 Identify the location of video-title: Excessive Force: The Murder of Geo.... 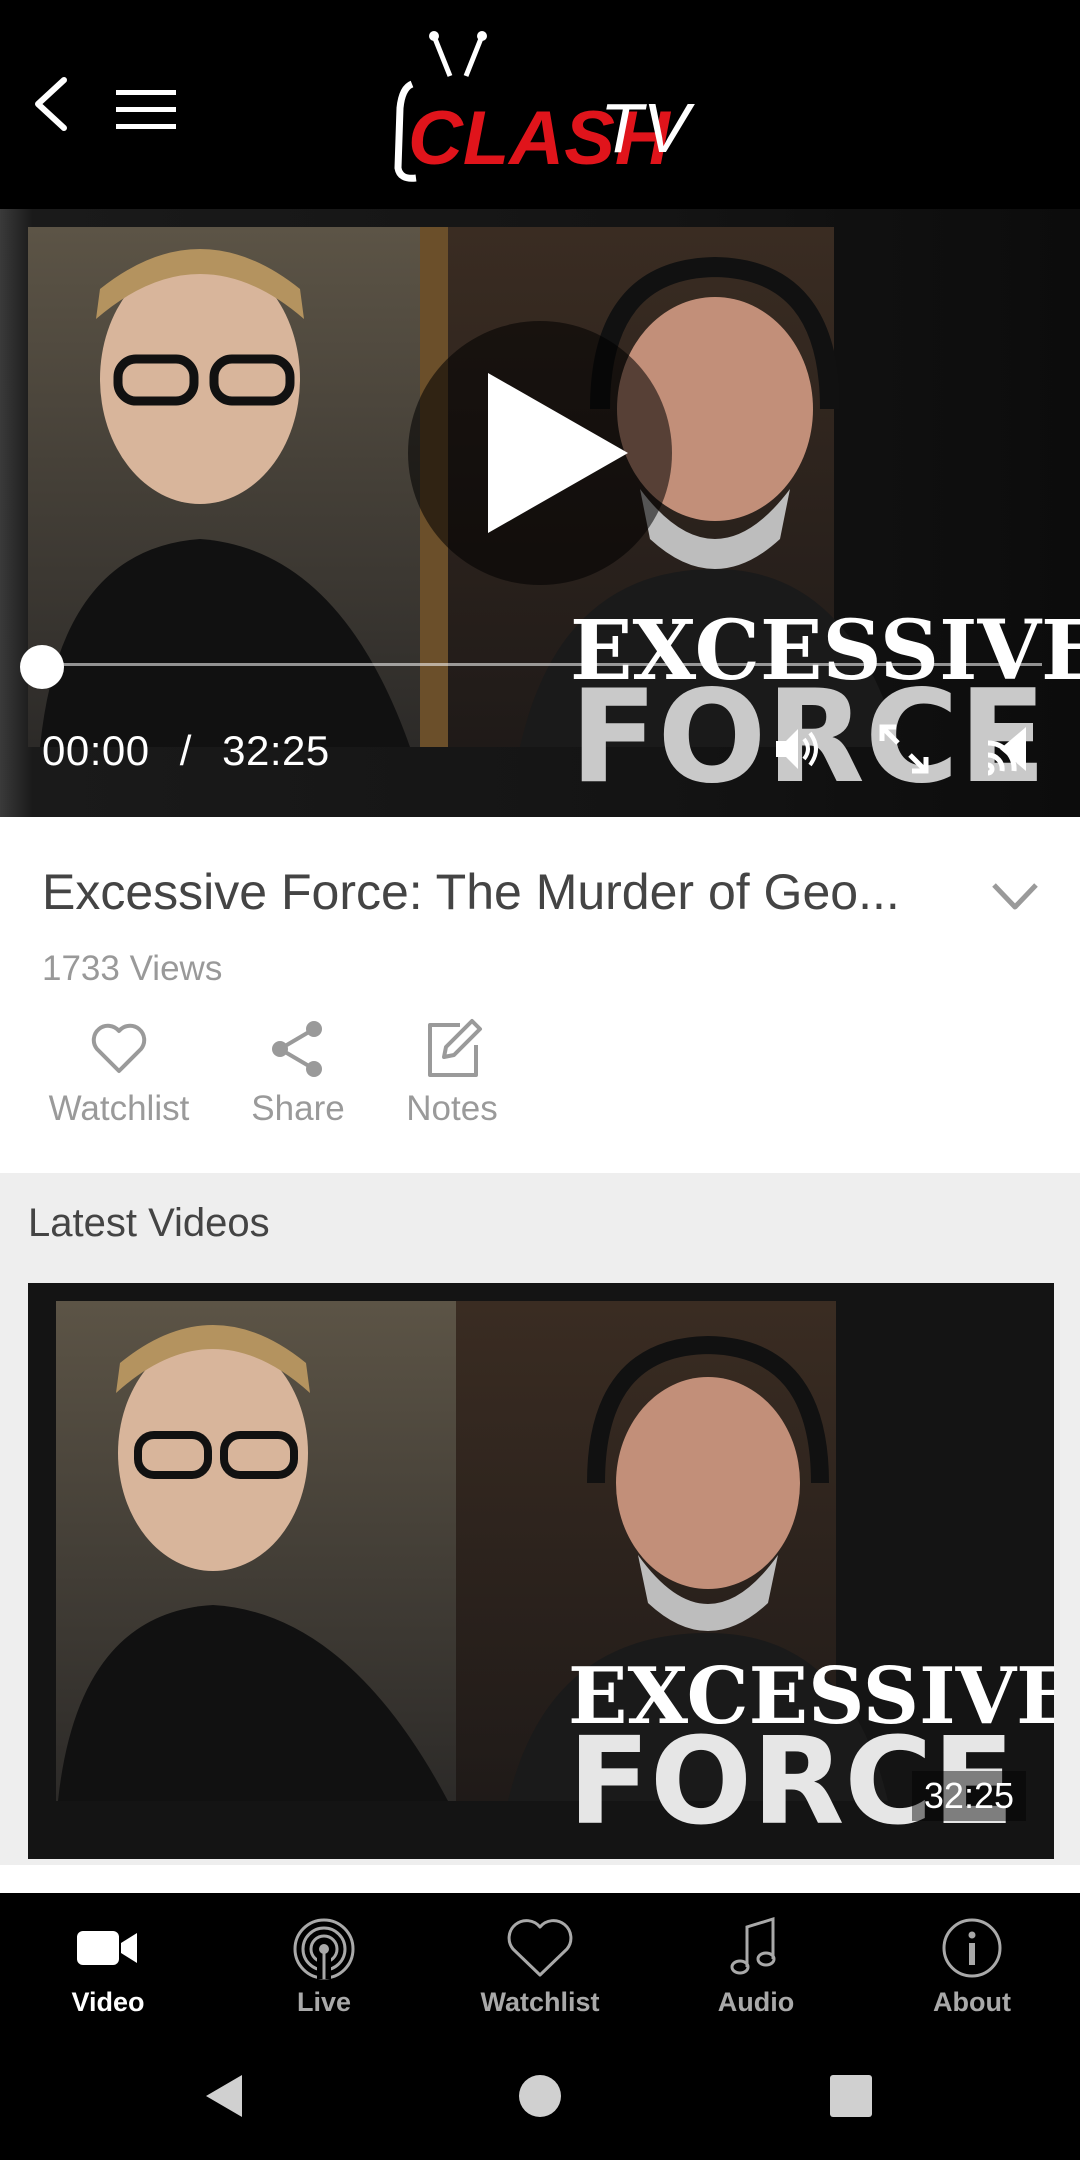
(502, 892).